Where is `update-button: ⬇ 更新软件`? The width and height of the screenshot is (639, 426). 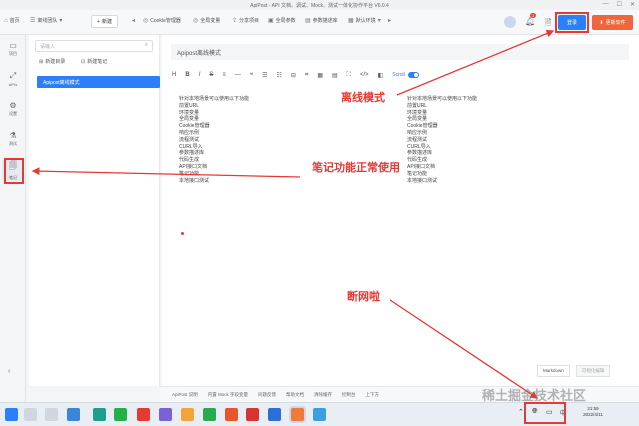 update-button: ⬇ 更新软件 is located at coordinates (612, 22).